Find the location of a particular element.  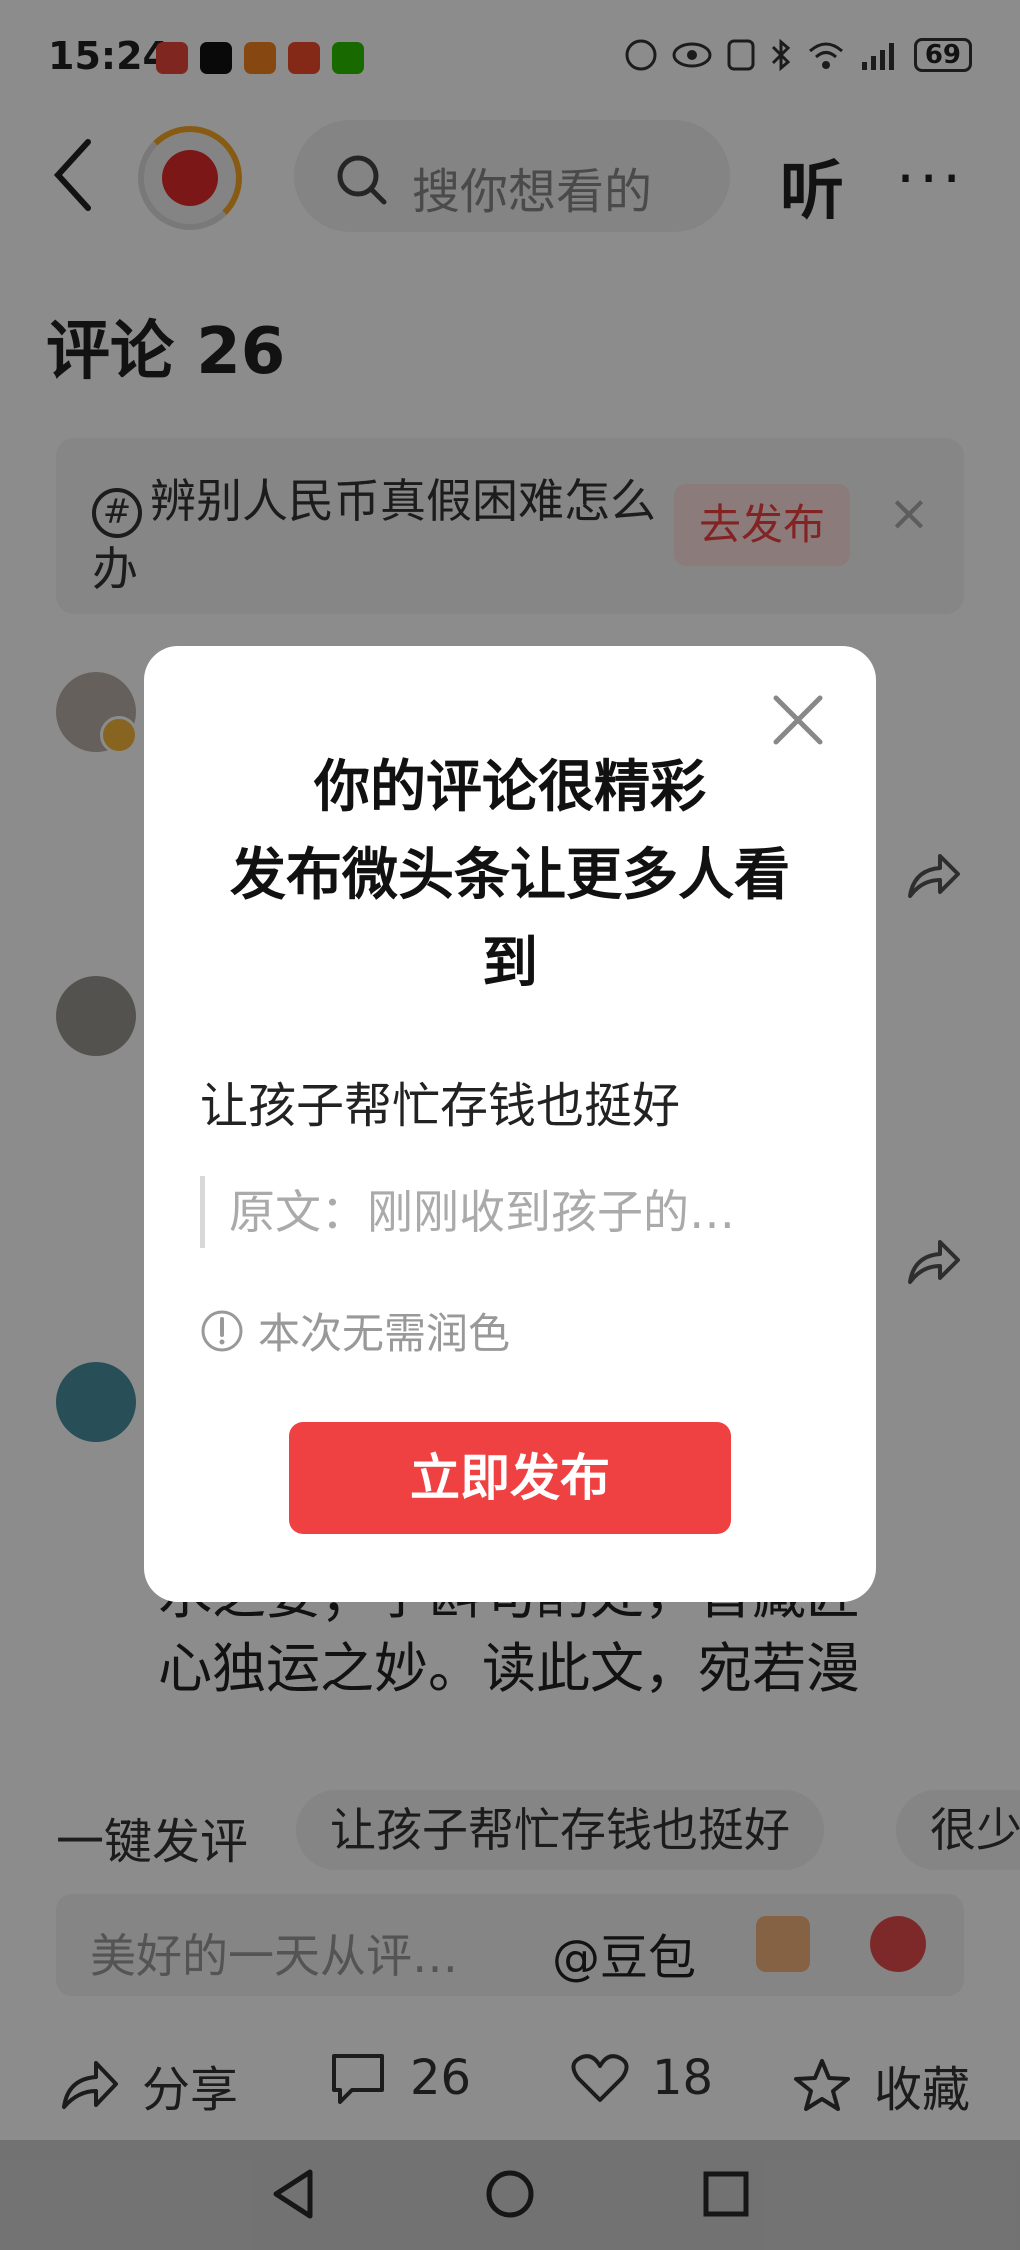

dialog-title: 你的评论很精彩 发布微头条让更多人看 到 is located at coordinates (510, 876).